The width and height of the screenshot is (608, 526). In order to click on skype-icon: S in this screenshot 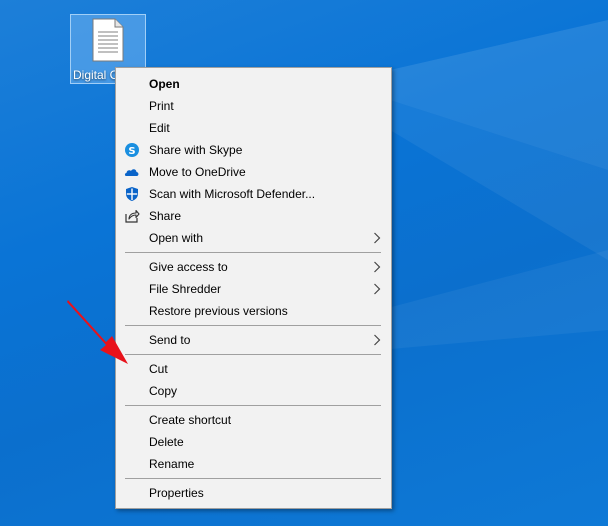, I will do `click(132, 150)`.